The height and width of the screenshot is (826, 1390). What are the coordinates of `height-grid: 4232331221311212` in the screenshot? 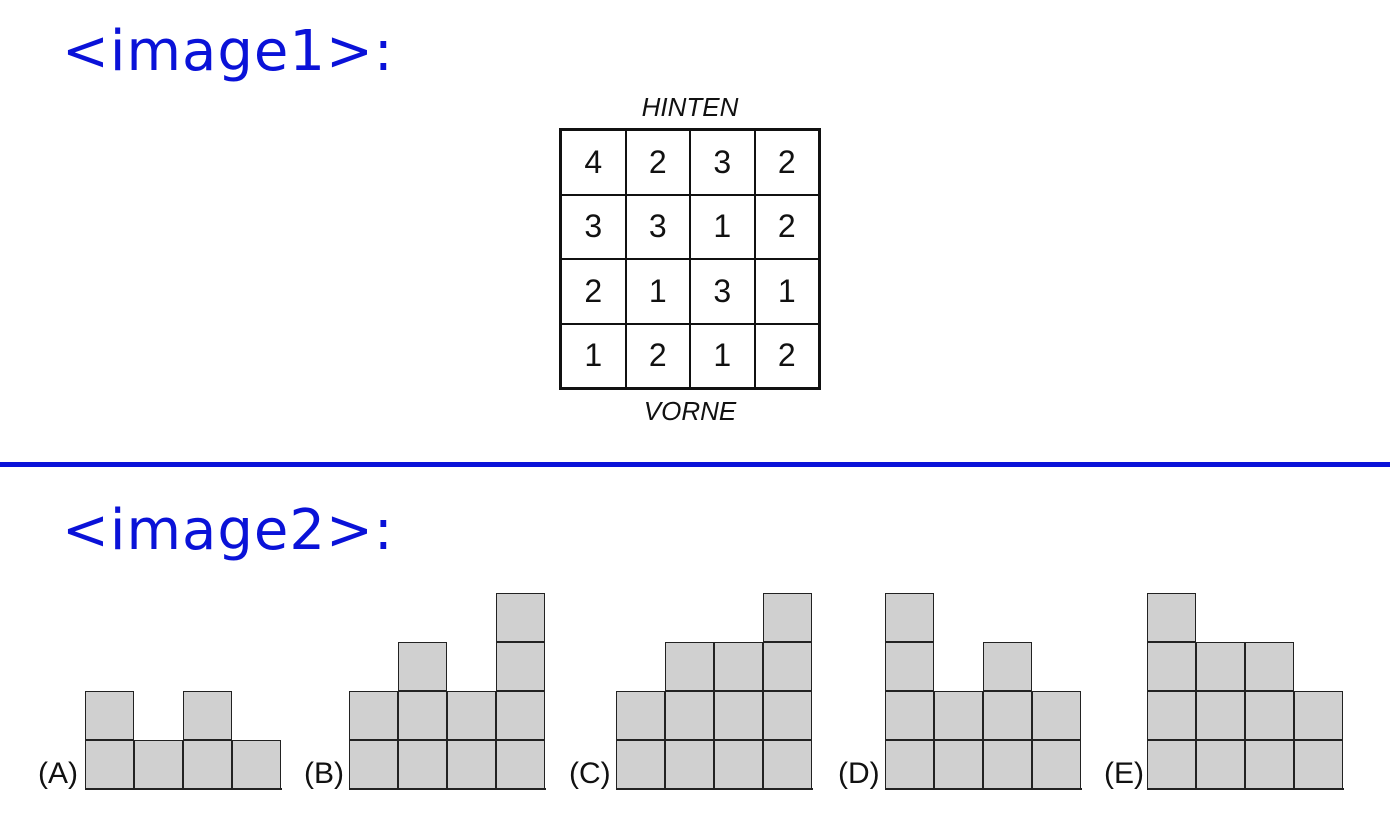 It's located at (690, 259).